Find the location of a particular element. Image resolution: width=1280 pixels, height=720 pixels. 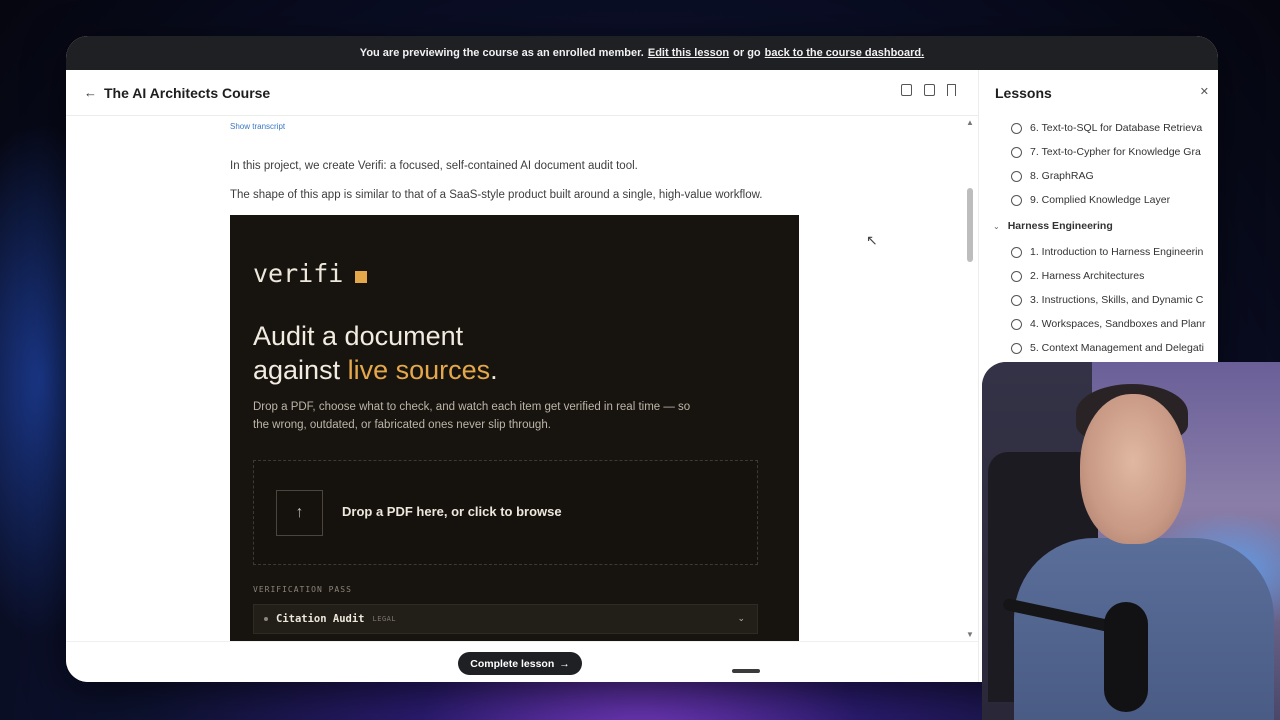

complete-lesson-label: Complete lesson is located at coordinates (512, 663).